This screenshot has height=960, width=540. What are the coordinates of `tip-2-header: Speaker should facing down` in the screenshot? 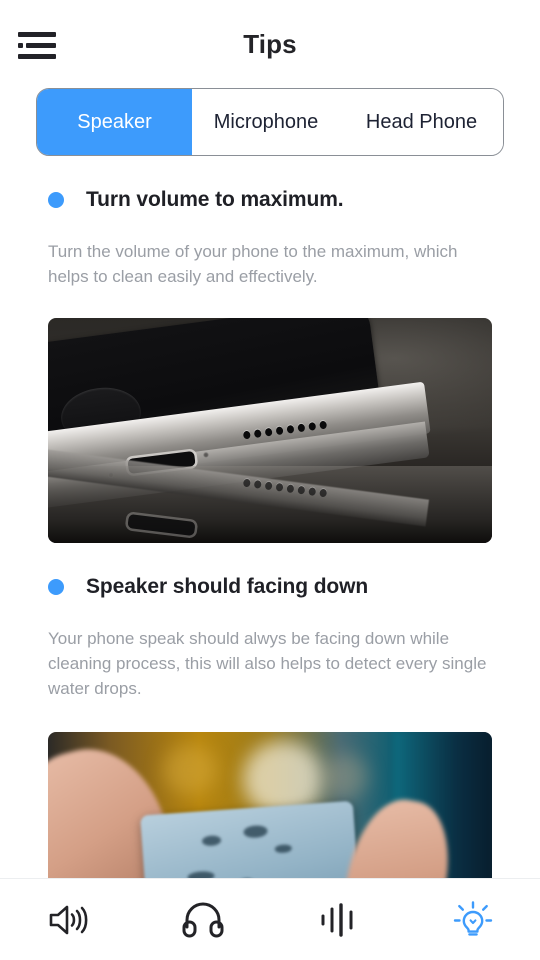 It's located at (270, 571).